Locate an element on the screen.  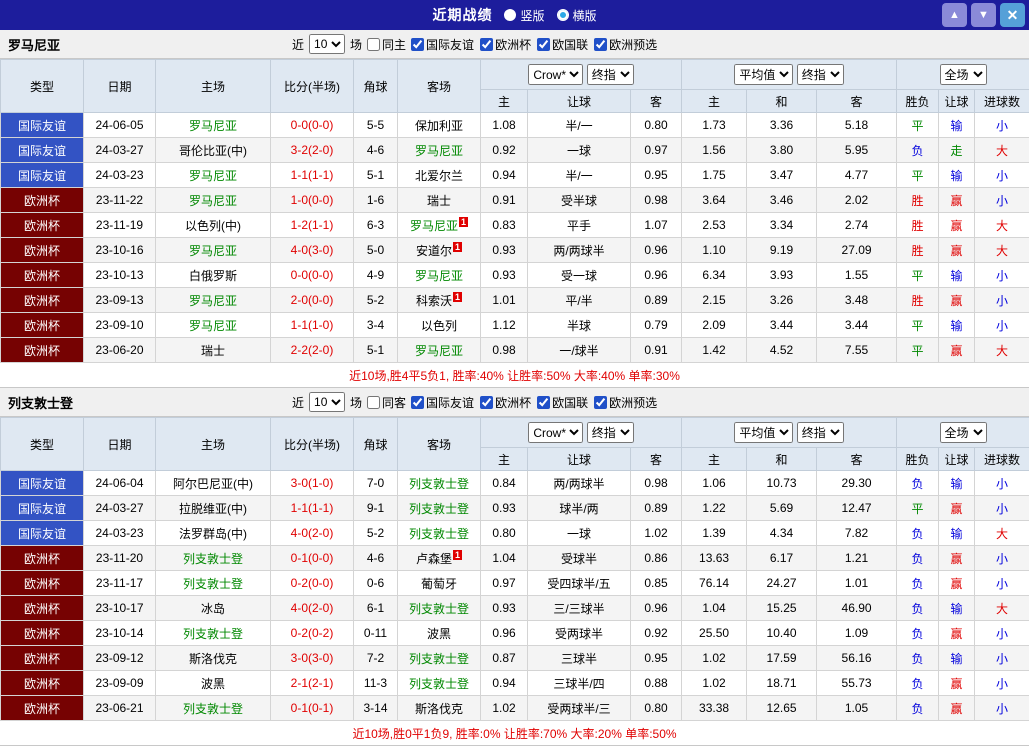
move-down-button: ▼ is located at coordinates (983, 15).